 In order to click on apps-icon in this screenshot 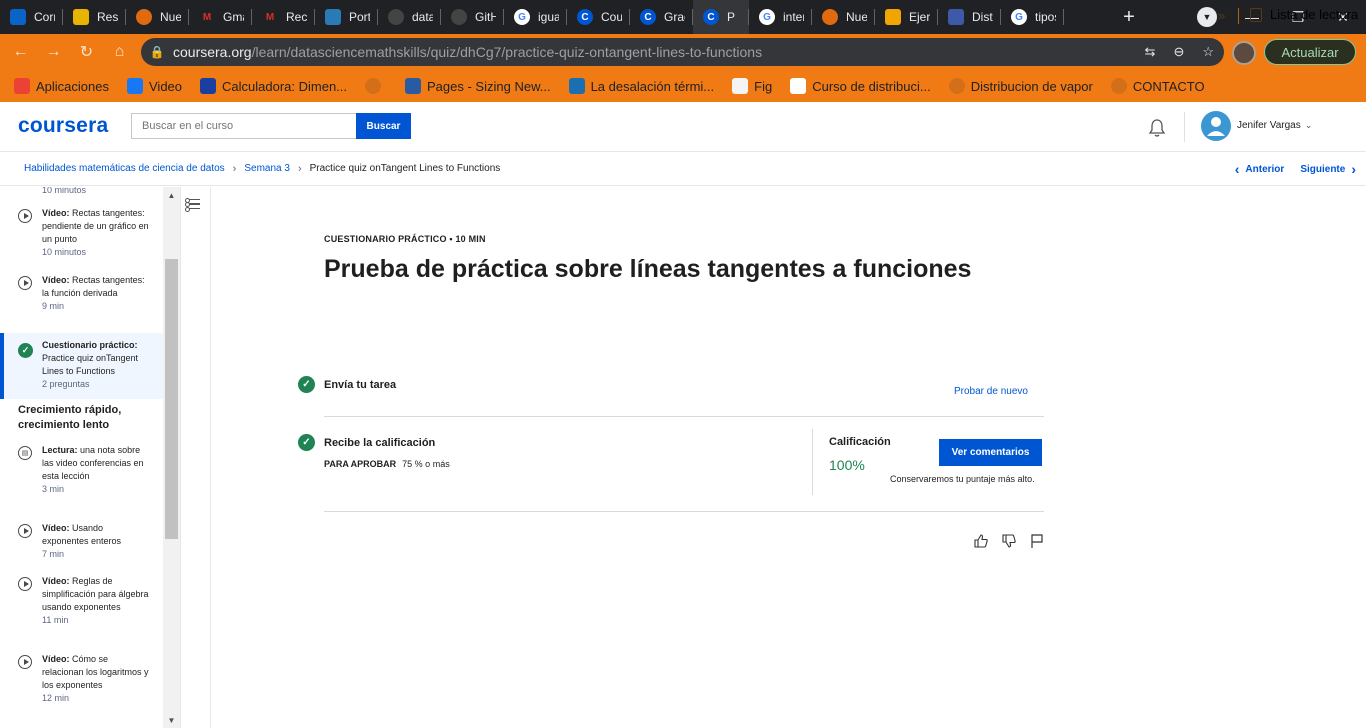, I will do `click(22, 86)`.